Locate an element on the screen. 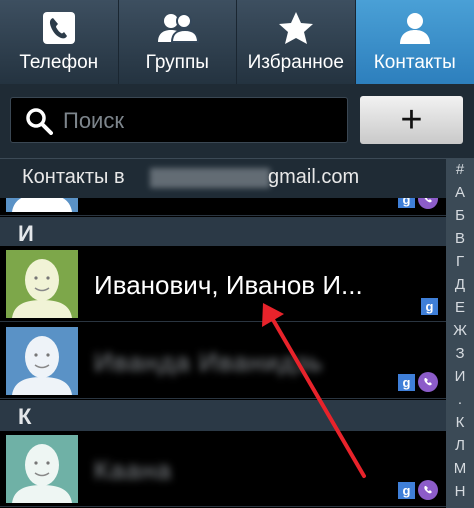 Image resolution: width=474 pixels, height=508 pixels. index-letter: М is located at coordinates (460, 468).